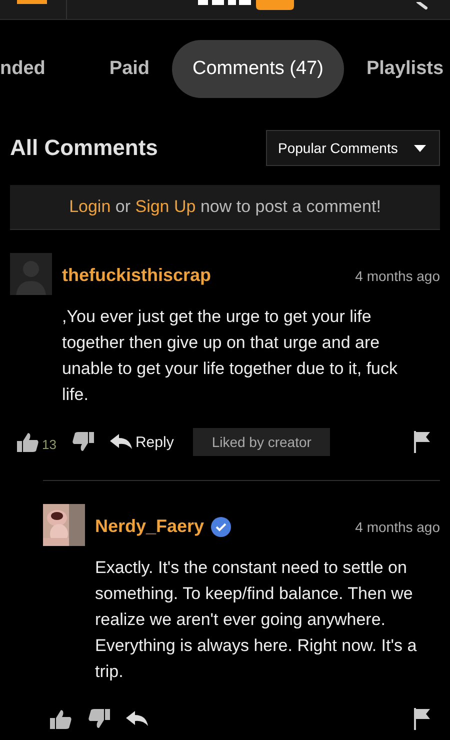  Describe the element at coordinates (165, 206) in the screenshot. I see `sign-up-link: Sign Up` at that location.